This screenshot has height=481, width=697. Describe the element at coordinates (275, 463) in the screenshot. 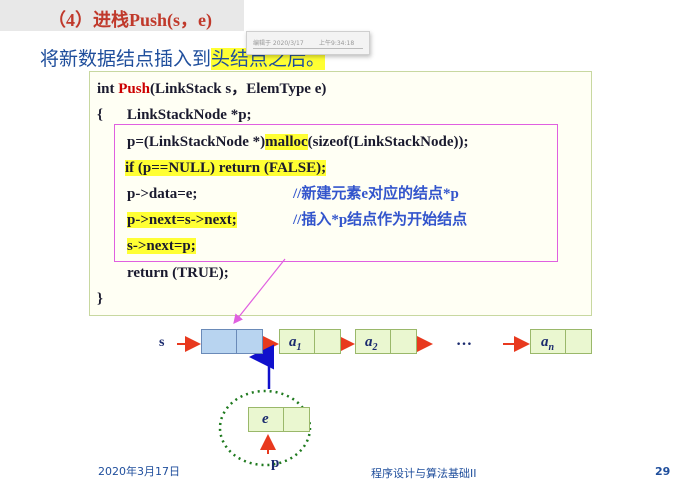

I see `p-label: p` at that location.